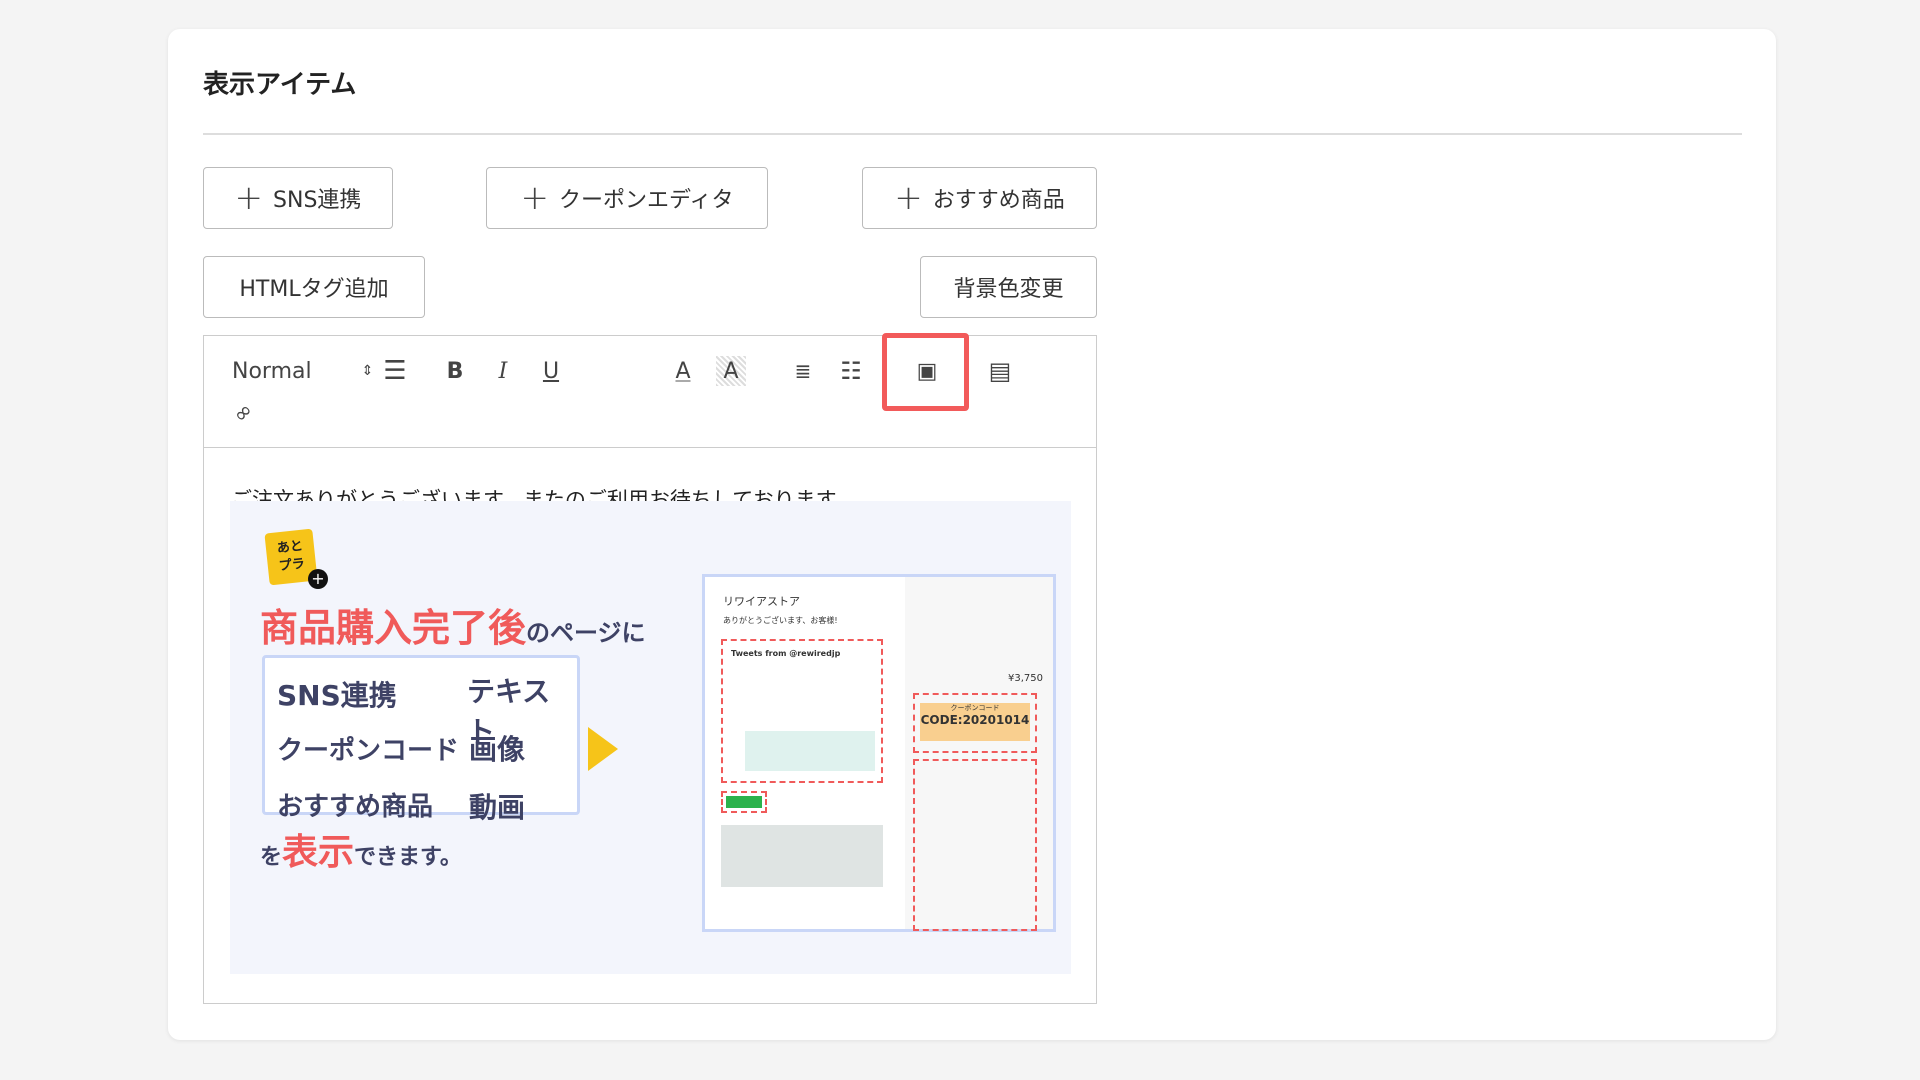 This screenshot has width=1920, height=1080. I want to click on feature-item: クーポンコード, so click(368, 751).